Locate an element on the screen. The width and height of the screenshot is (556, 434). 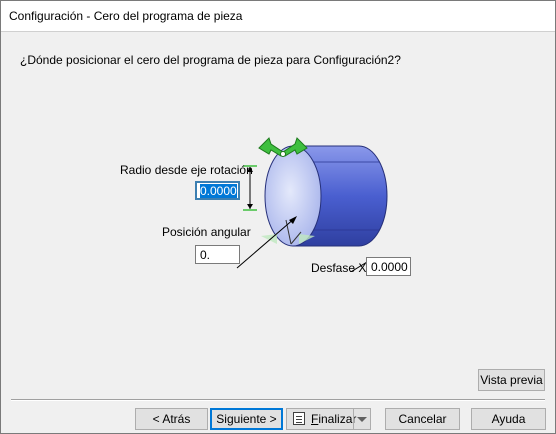
radius-label: Radio desde eje rotación is located at coordinates (186, 170).